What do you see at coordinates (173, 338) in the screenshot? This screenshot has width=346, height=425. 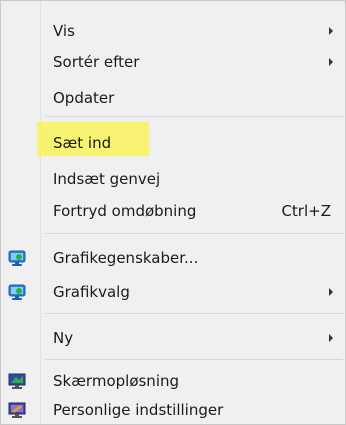 I see `menu-item-new: Ny` at bounding box center [173, 338].